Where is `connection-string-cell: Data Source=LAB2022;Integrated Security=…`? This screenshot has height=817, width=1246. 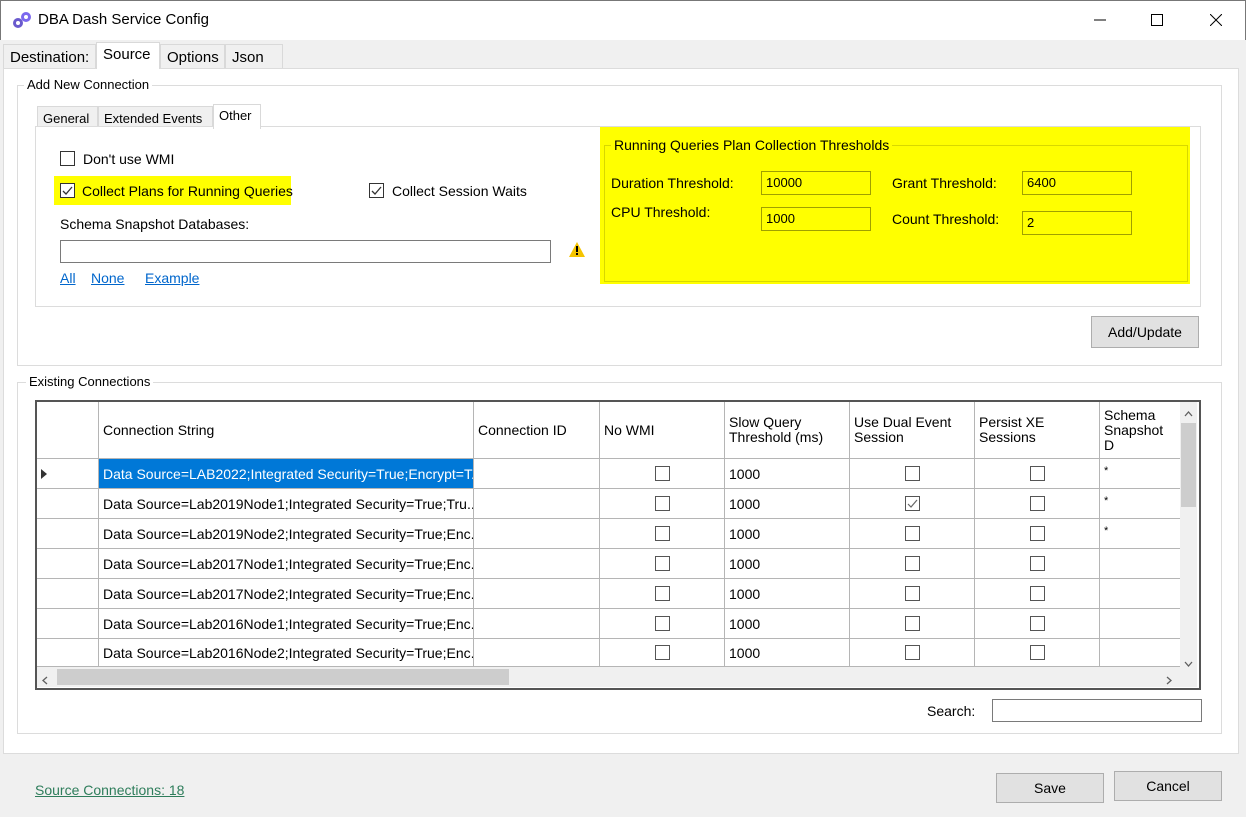
connection-string-cell: Data Source=LAB2022;Integrated Security=… is located at coordinates (286, 474).